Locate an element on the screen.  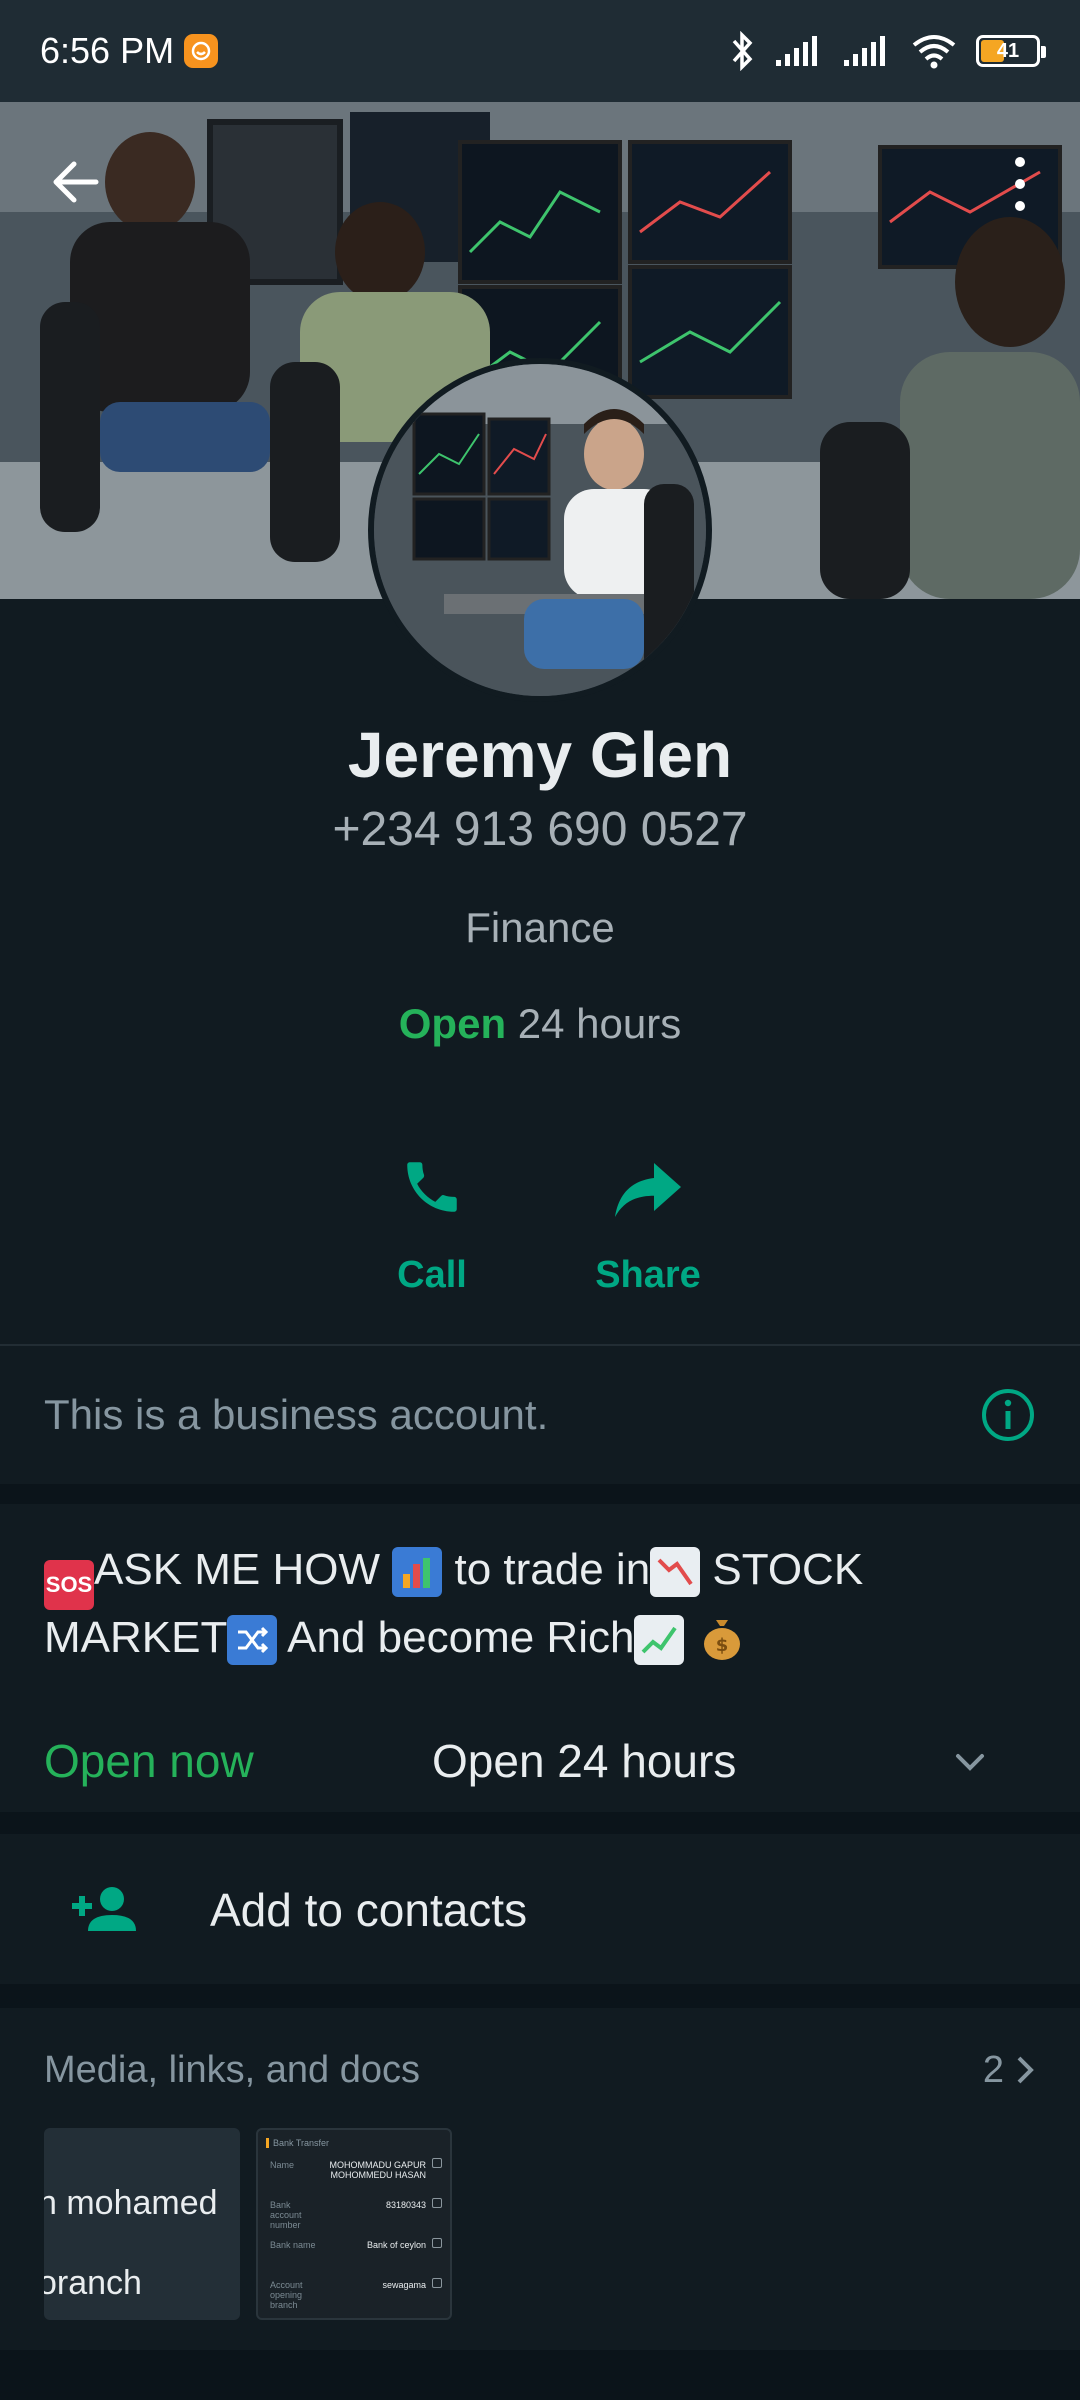
business-category: Finance is located at coordinates (540, 927).